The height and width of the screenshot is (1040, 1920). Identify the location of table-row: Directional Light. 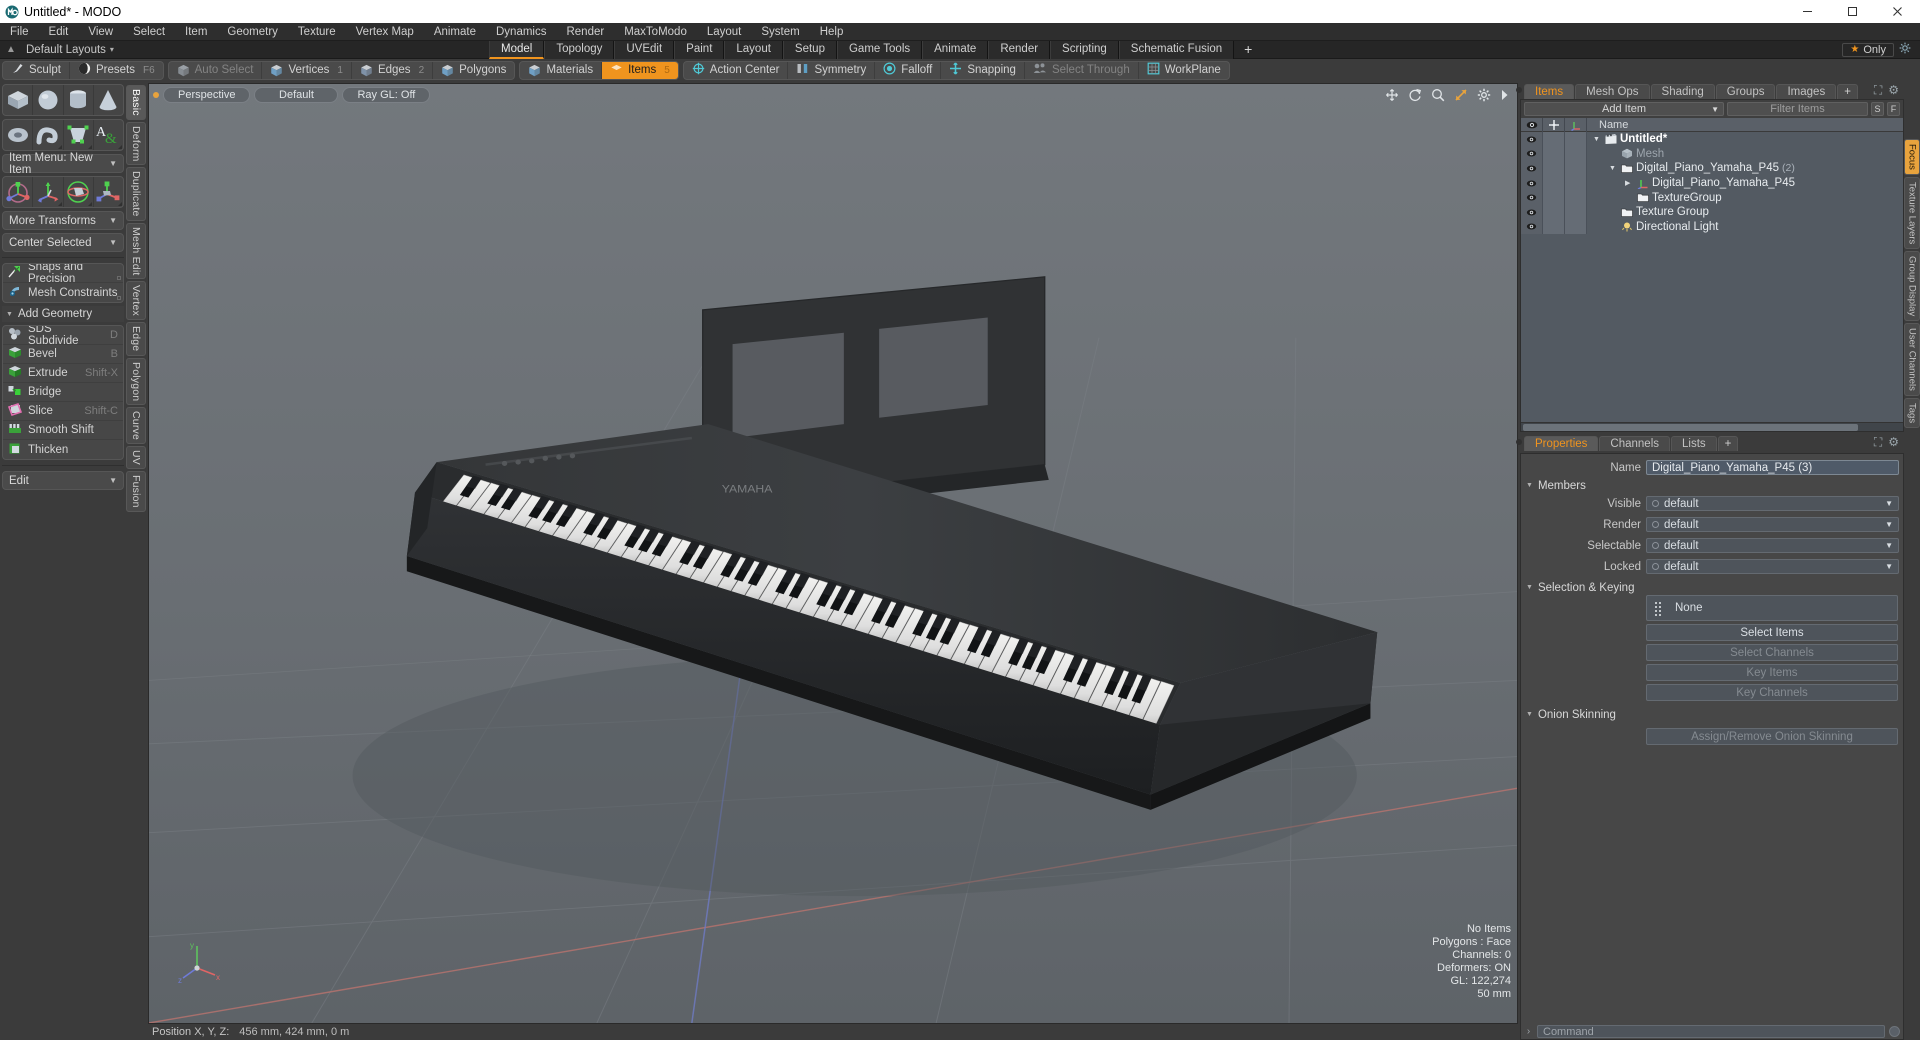
(1712, 227).